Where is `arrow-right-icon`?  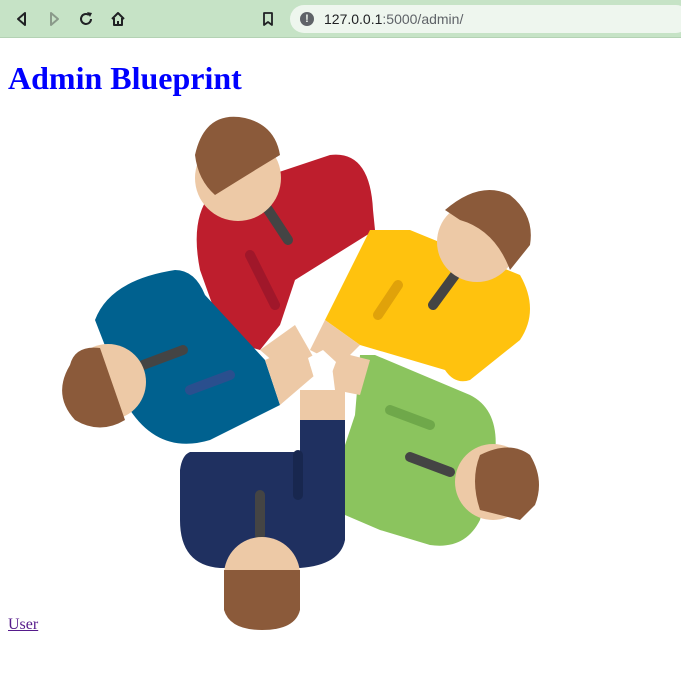 arrow-right-icon is located at coordinates (54, 19).